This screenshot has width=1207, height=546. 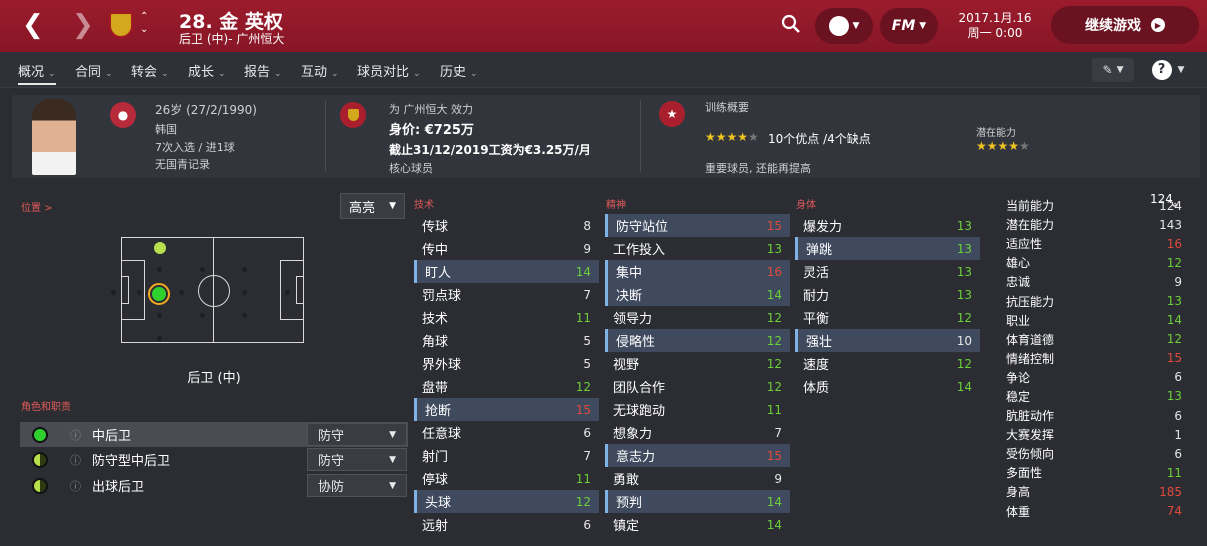 I want to click on attribute-row: 耐力 13, so click(x=887, y=294).